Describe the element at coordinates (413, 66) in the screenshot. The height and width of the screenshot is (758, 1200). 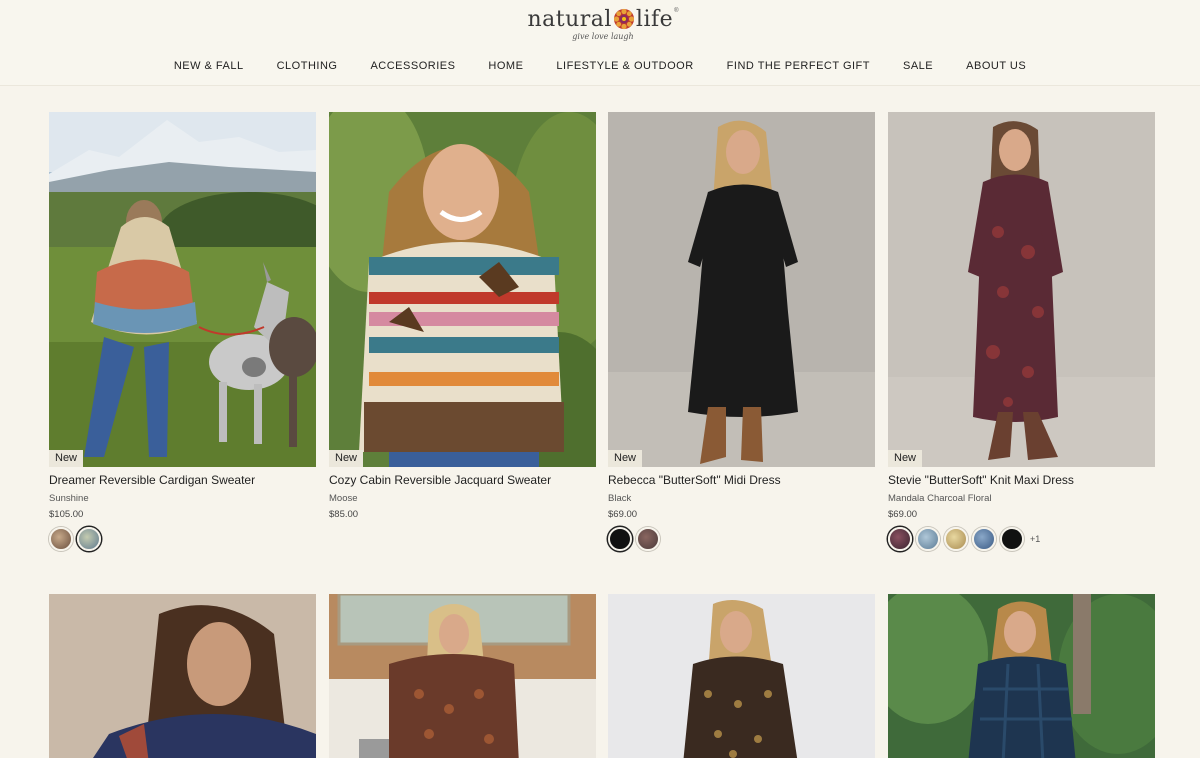
I see `nav-accessories: ACCESSORIES` at that location.